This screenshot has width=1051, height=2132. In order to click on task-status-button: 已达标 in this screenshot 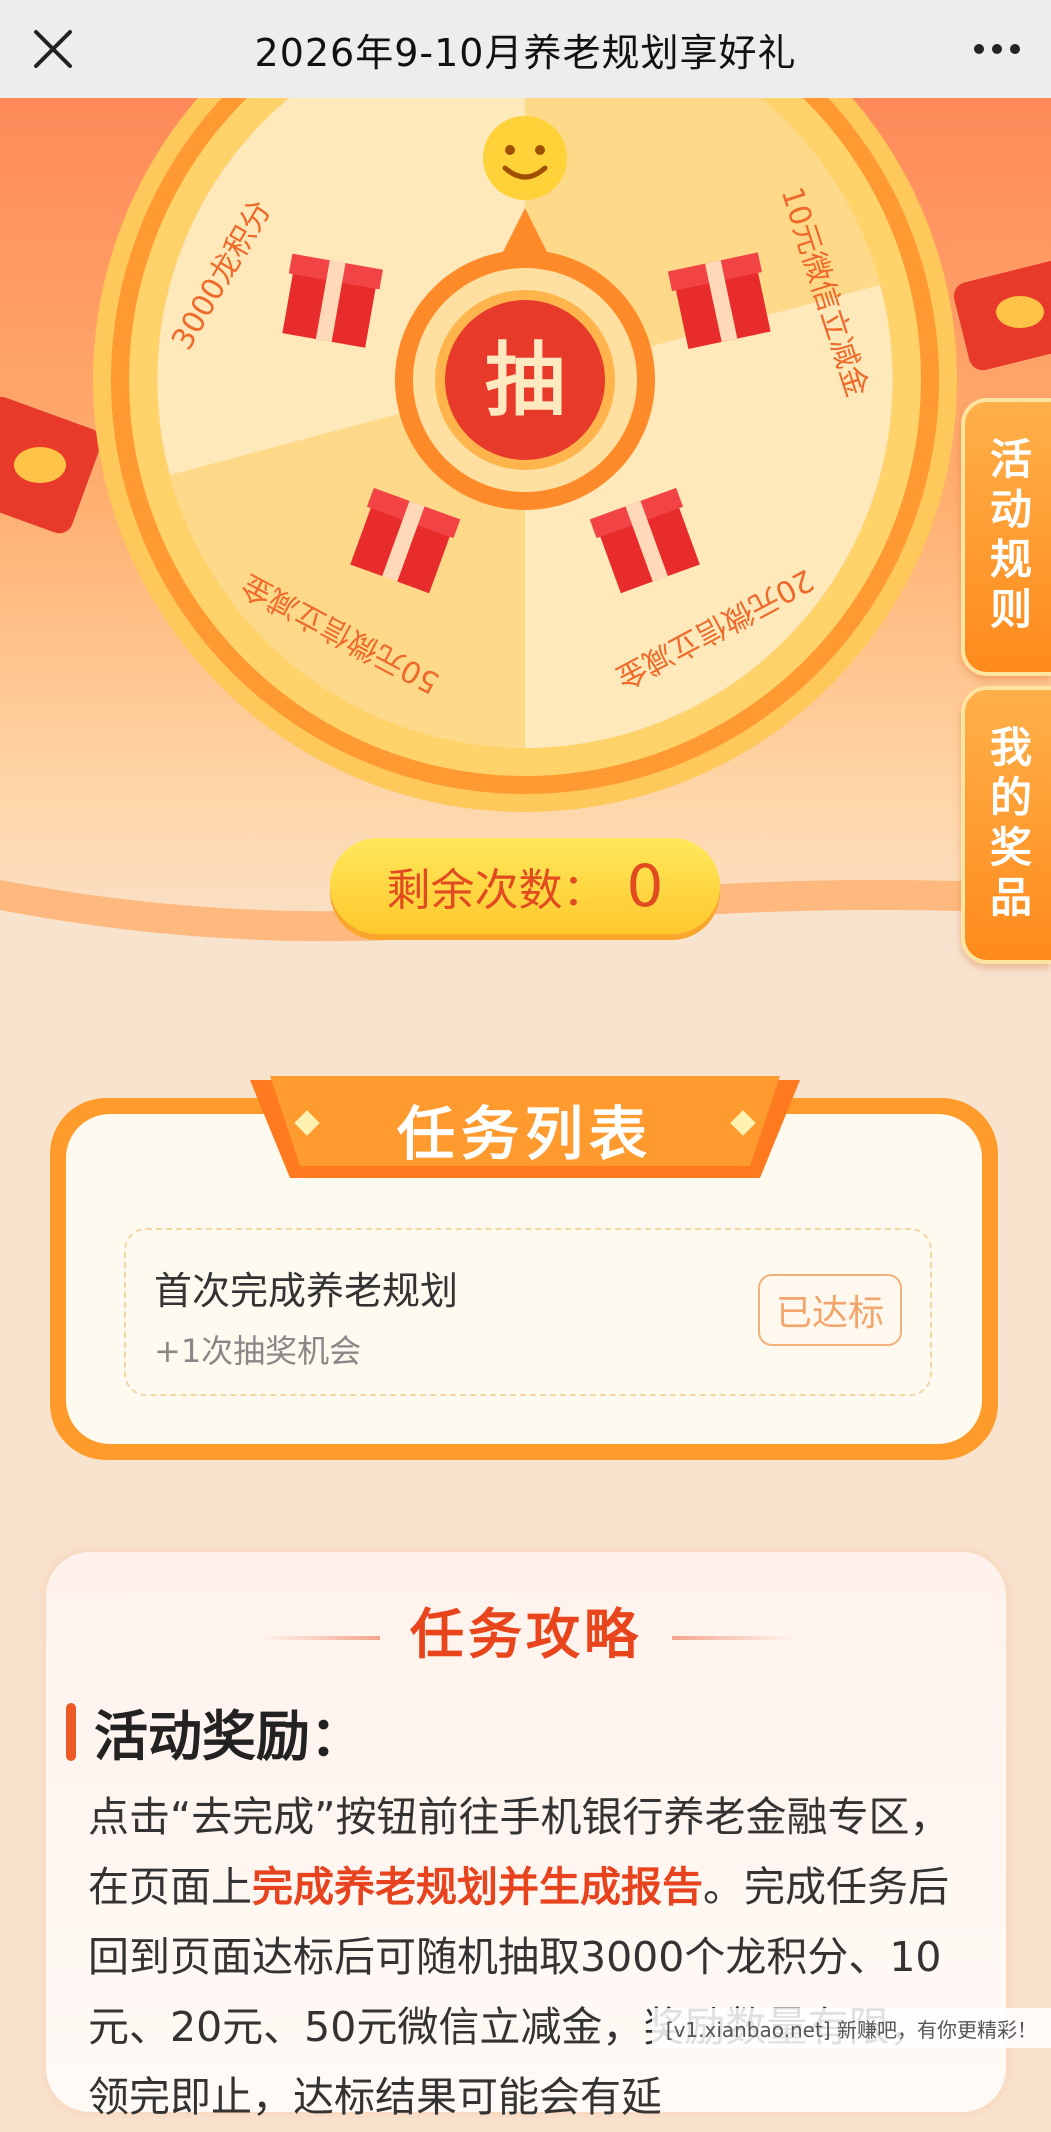, I will do `click(830, 1310)`.